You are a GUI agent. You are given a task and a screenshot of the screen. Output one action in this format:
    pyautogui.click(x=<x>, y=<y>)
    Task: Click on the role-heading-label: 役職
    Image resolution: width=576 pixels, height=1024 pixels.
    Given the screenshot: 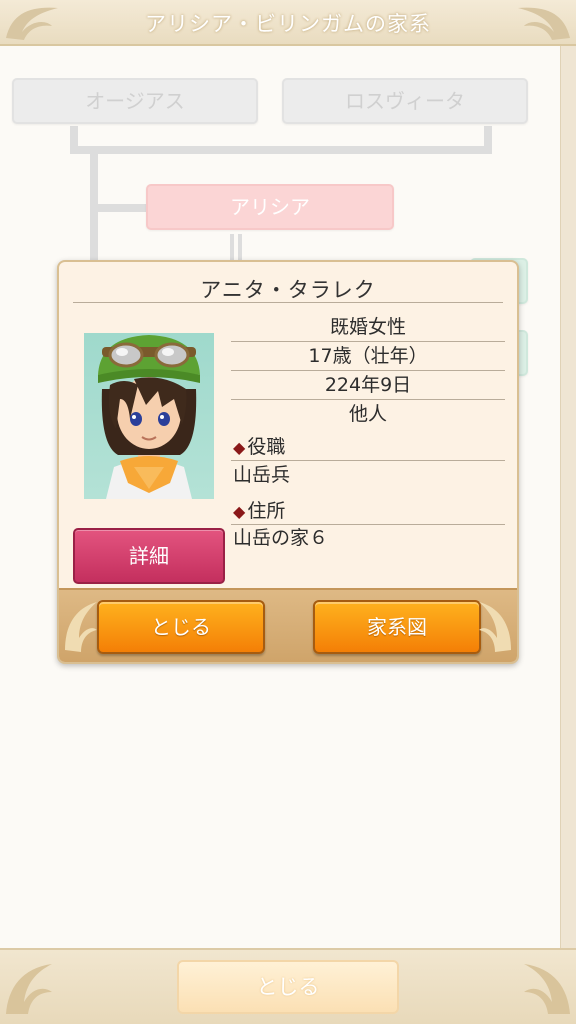 What is the action you would take?
    pyautogui.click(x=266, y=447)
    